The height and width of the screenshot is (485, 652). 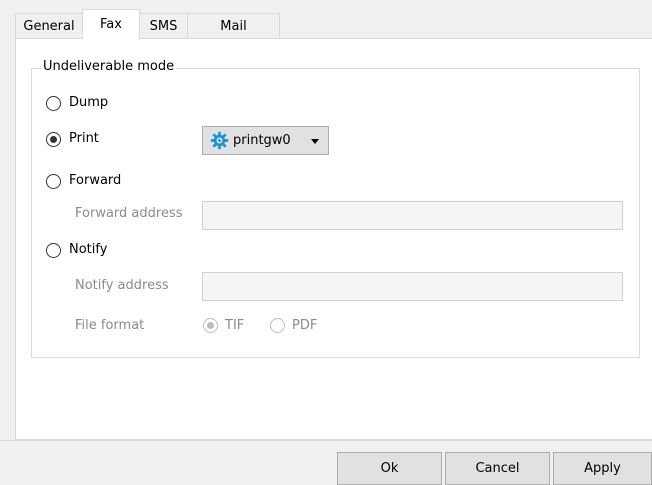 I want to click on footer-divider, so click(x=326, y=440).